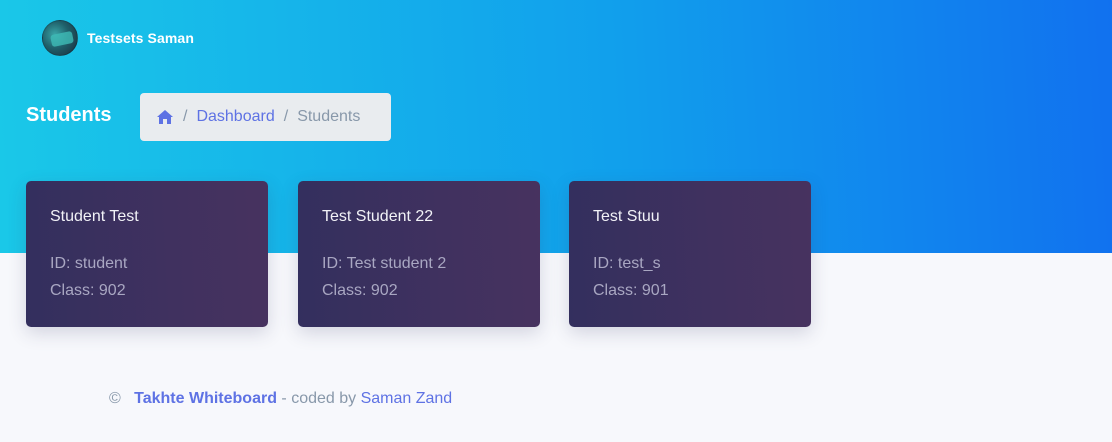 The width and height of the screenshot is (1112, 442). What do you see at coordinates (60, 37) in the screenshot?
I see `avatar` at bounding box center [60, 37].